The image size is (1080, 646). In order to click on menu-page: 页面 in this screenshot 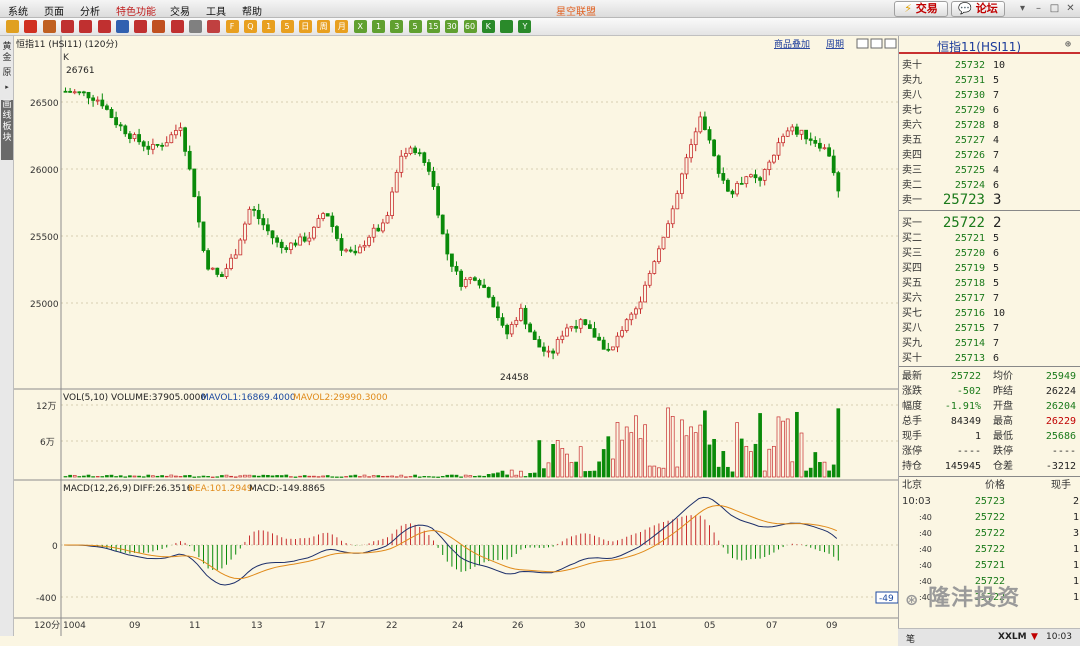, I will do `click(54, 10)`.